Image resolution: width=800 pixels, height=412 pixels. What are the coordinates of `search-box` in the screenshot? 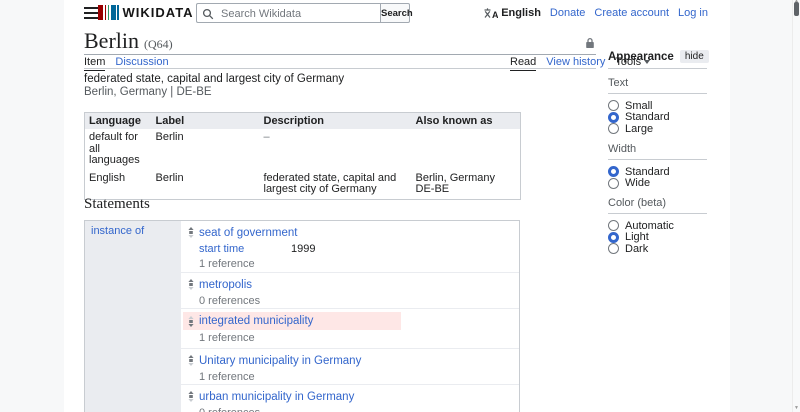 It's located at (288, 13).